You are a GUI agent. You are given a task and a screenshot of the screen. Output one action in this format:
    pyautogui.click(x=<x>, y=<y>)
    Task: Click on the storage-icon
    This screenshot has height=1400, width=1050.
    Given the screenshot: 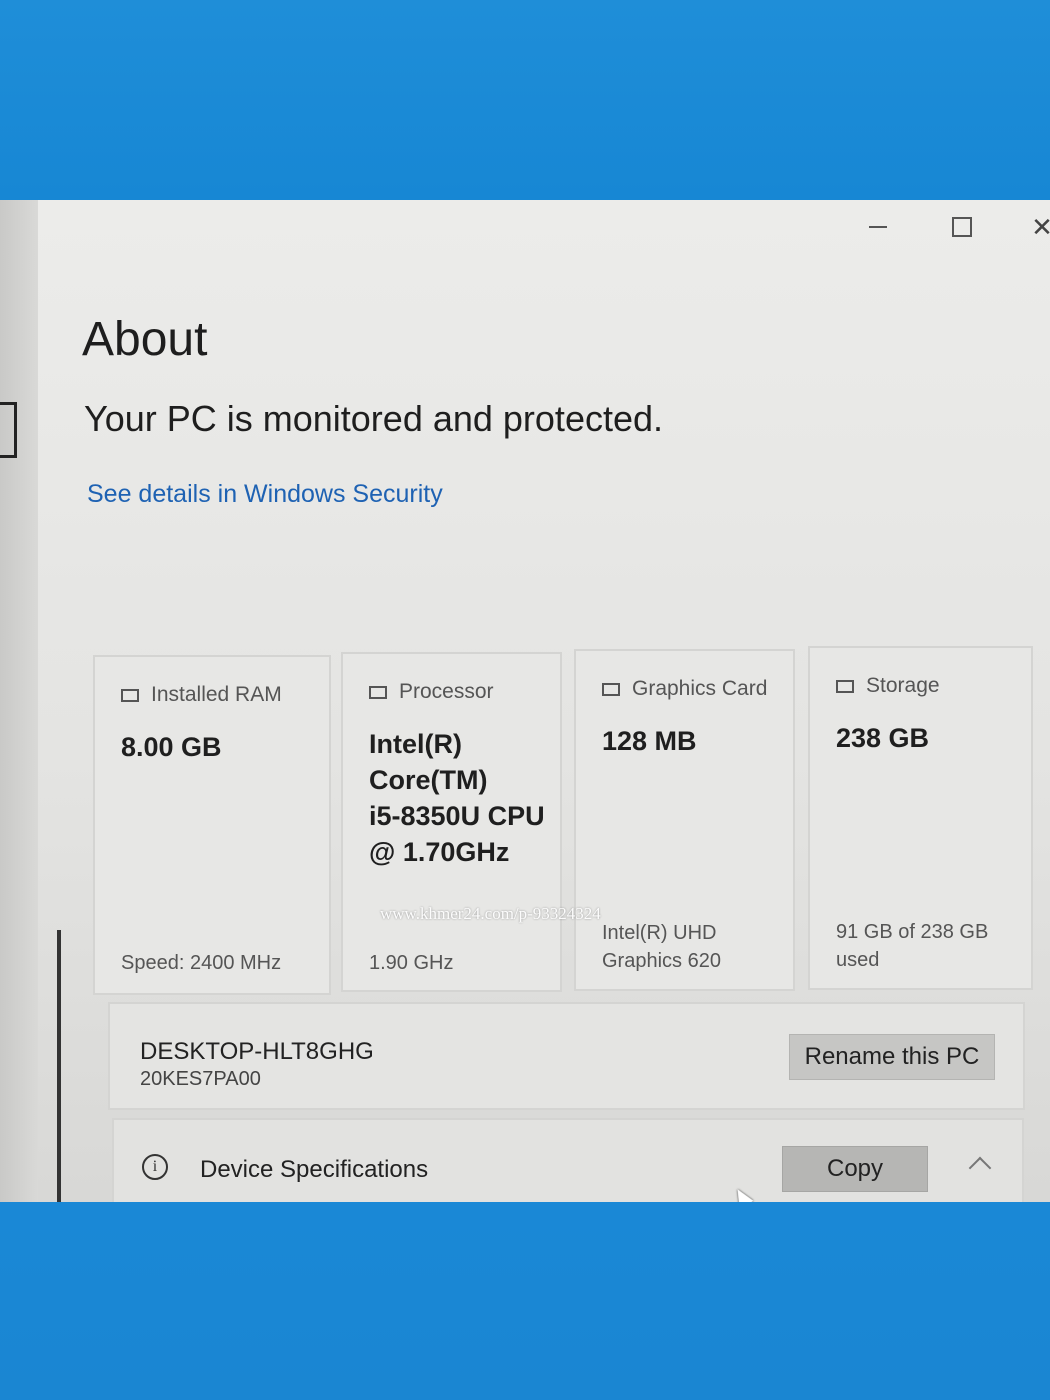 What is the action you would take?
    pyautogui.click(x=845, y=686)
    